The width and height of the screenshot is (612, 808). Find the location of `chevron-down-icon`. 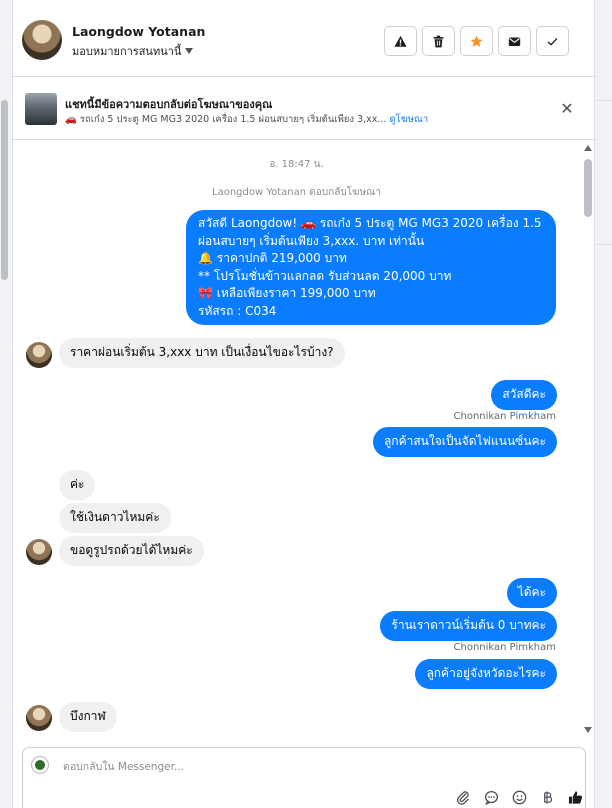

chevron-down-icon is located at coordinates (189, 51).